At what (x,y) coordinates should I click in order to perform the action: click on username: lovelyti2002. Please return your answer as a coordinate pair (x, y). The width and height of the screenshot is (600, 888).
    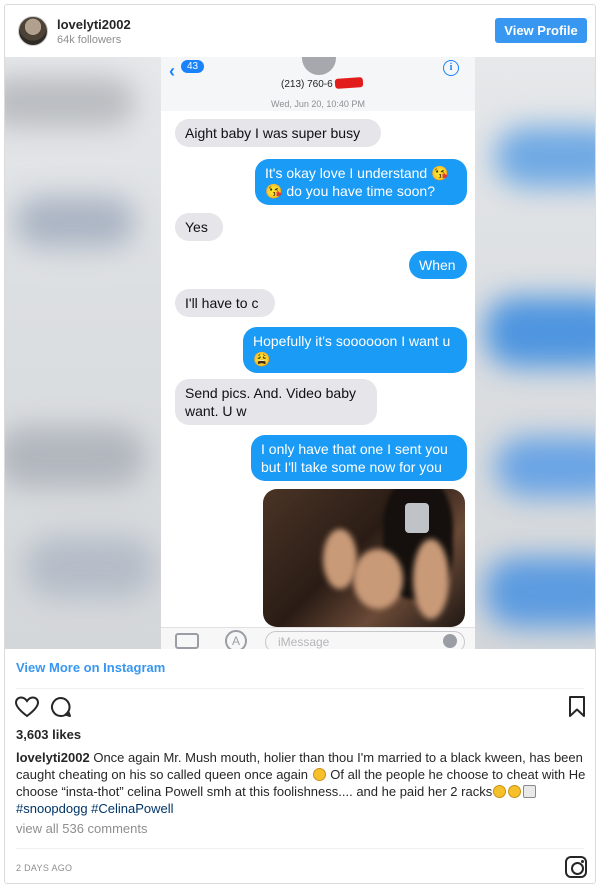
    Looking at the image, I should click on (94, 24).